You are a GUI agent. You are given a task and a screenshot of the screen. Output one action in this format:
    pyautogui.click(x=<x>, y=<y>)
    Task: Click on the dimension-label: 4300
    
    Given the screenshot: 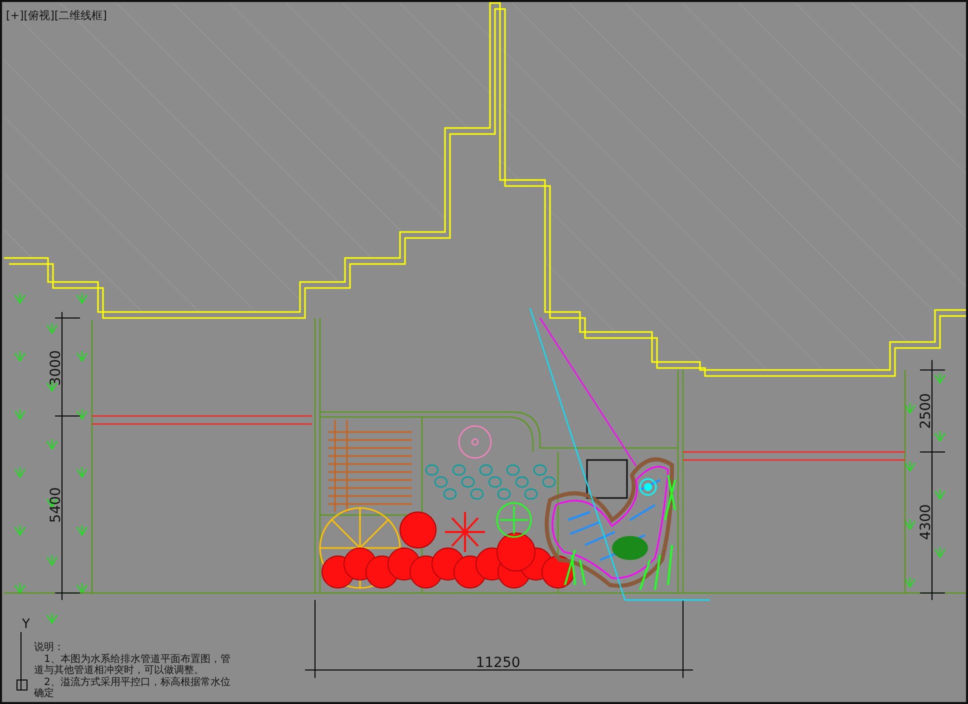 What is the action you would take?
    pyautogui.click(x=926, y=522)
    